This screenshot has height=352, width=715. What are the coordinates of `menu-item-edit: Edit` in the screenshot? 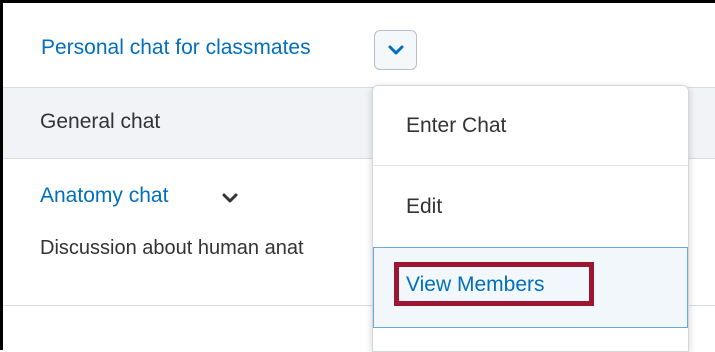 It's located at (530, 206).